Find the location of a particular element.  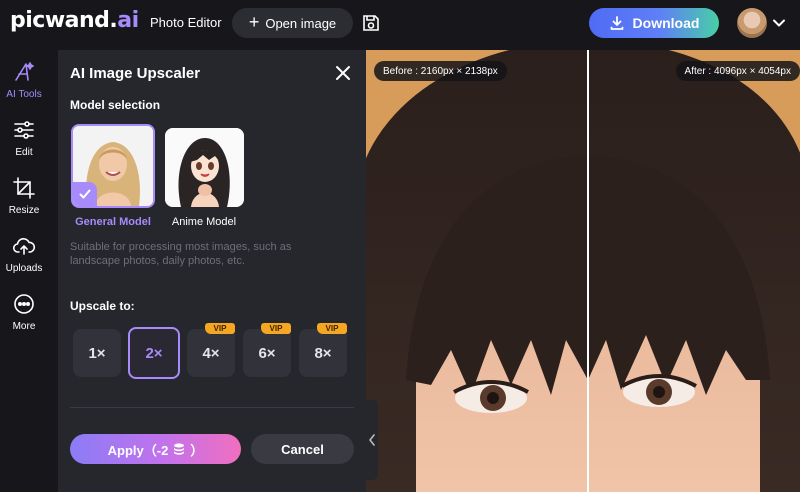

anime-model-thumbnail is located at coordinates (204, 167).